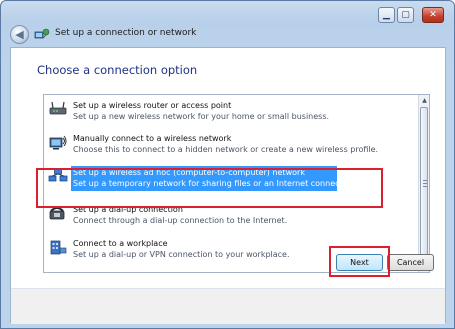 The width and height of the screenshot is (455, 329). Describe the element at coordinates (424, 100) in the screenshot. I see `scroll-up-icon: ▲` at that location.